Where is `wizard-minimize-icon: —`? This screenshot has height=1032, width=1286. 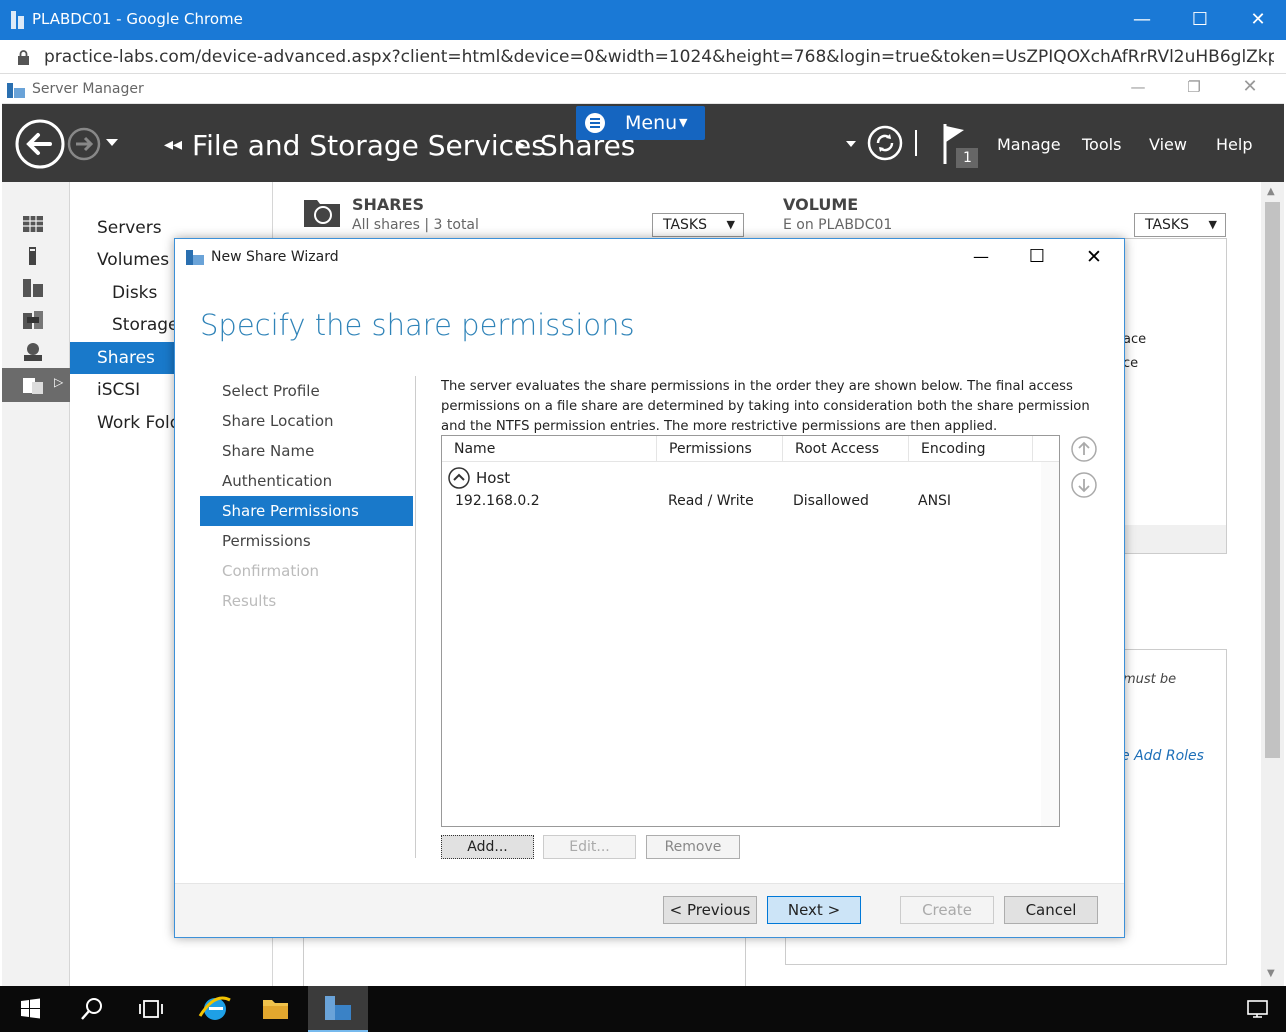 wizard-minimize-icon: — is located at coordinates (981, 257).